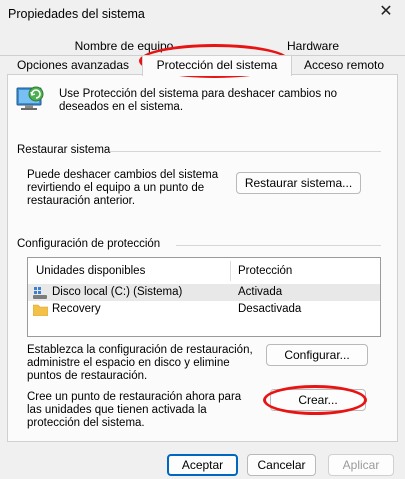  I want to click on column-header-drives: Unidades disponibles, so click(90, 271).